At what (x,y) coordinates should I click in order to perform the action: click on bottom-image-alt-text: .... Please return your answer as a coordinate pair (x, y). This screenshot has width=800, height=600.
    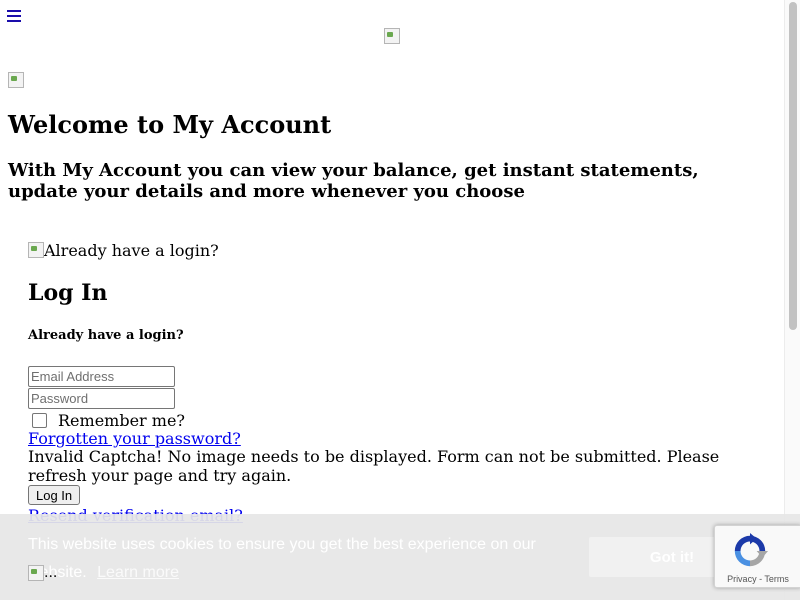
    Looking at the image, I should click on (51, 573).